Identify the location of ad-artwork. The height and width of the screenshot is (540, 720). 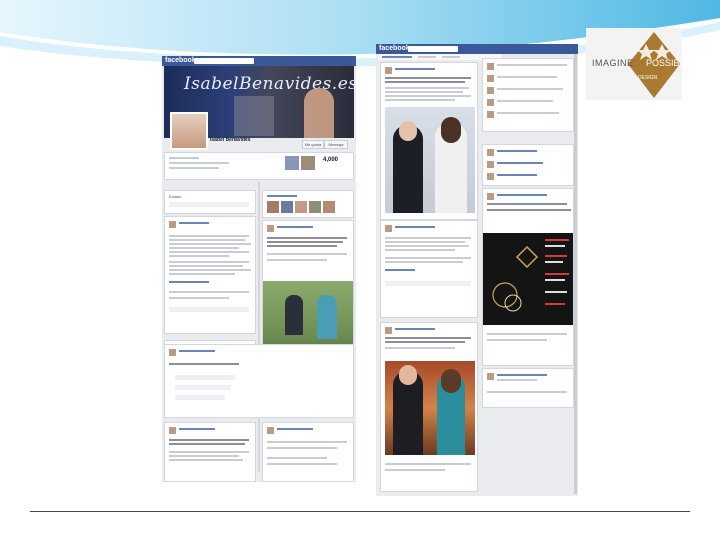
(530, 275).